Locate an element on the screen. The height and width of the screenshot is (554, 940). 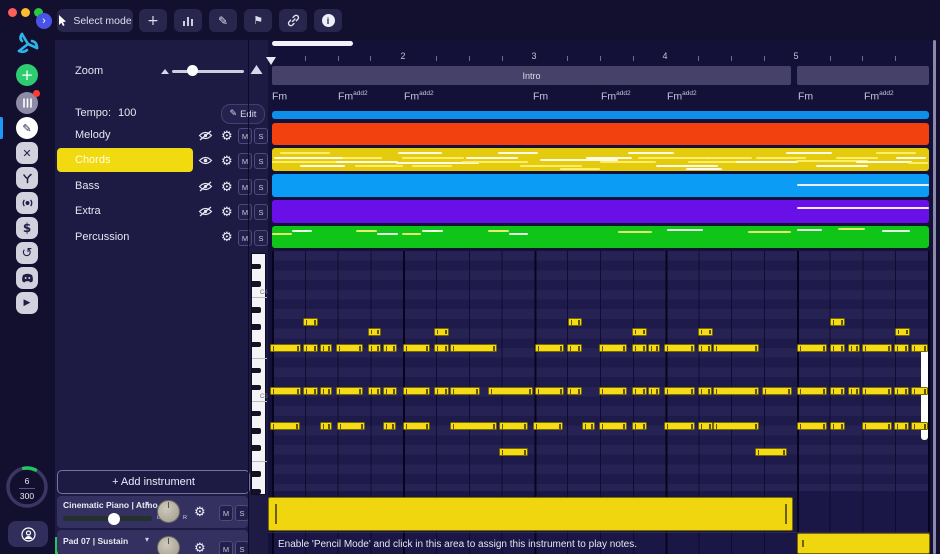
mute-button: M is located at coordinates (245, 238).